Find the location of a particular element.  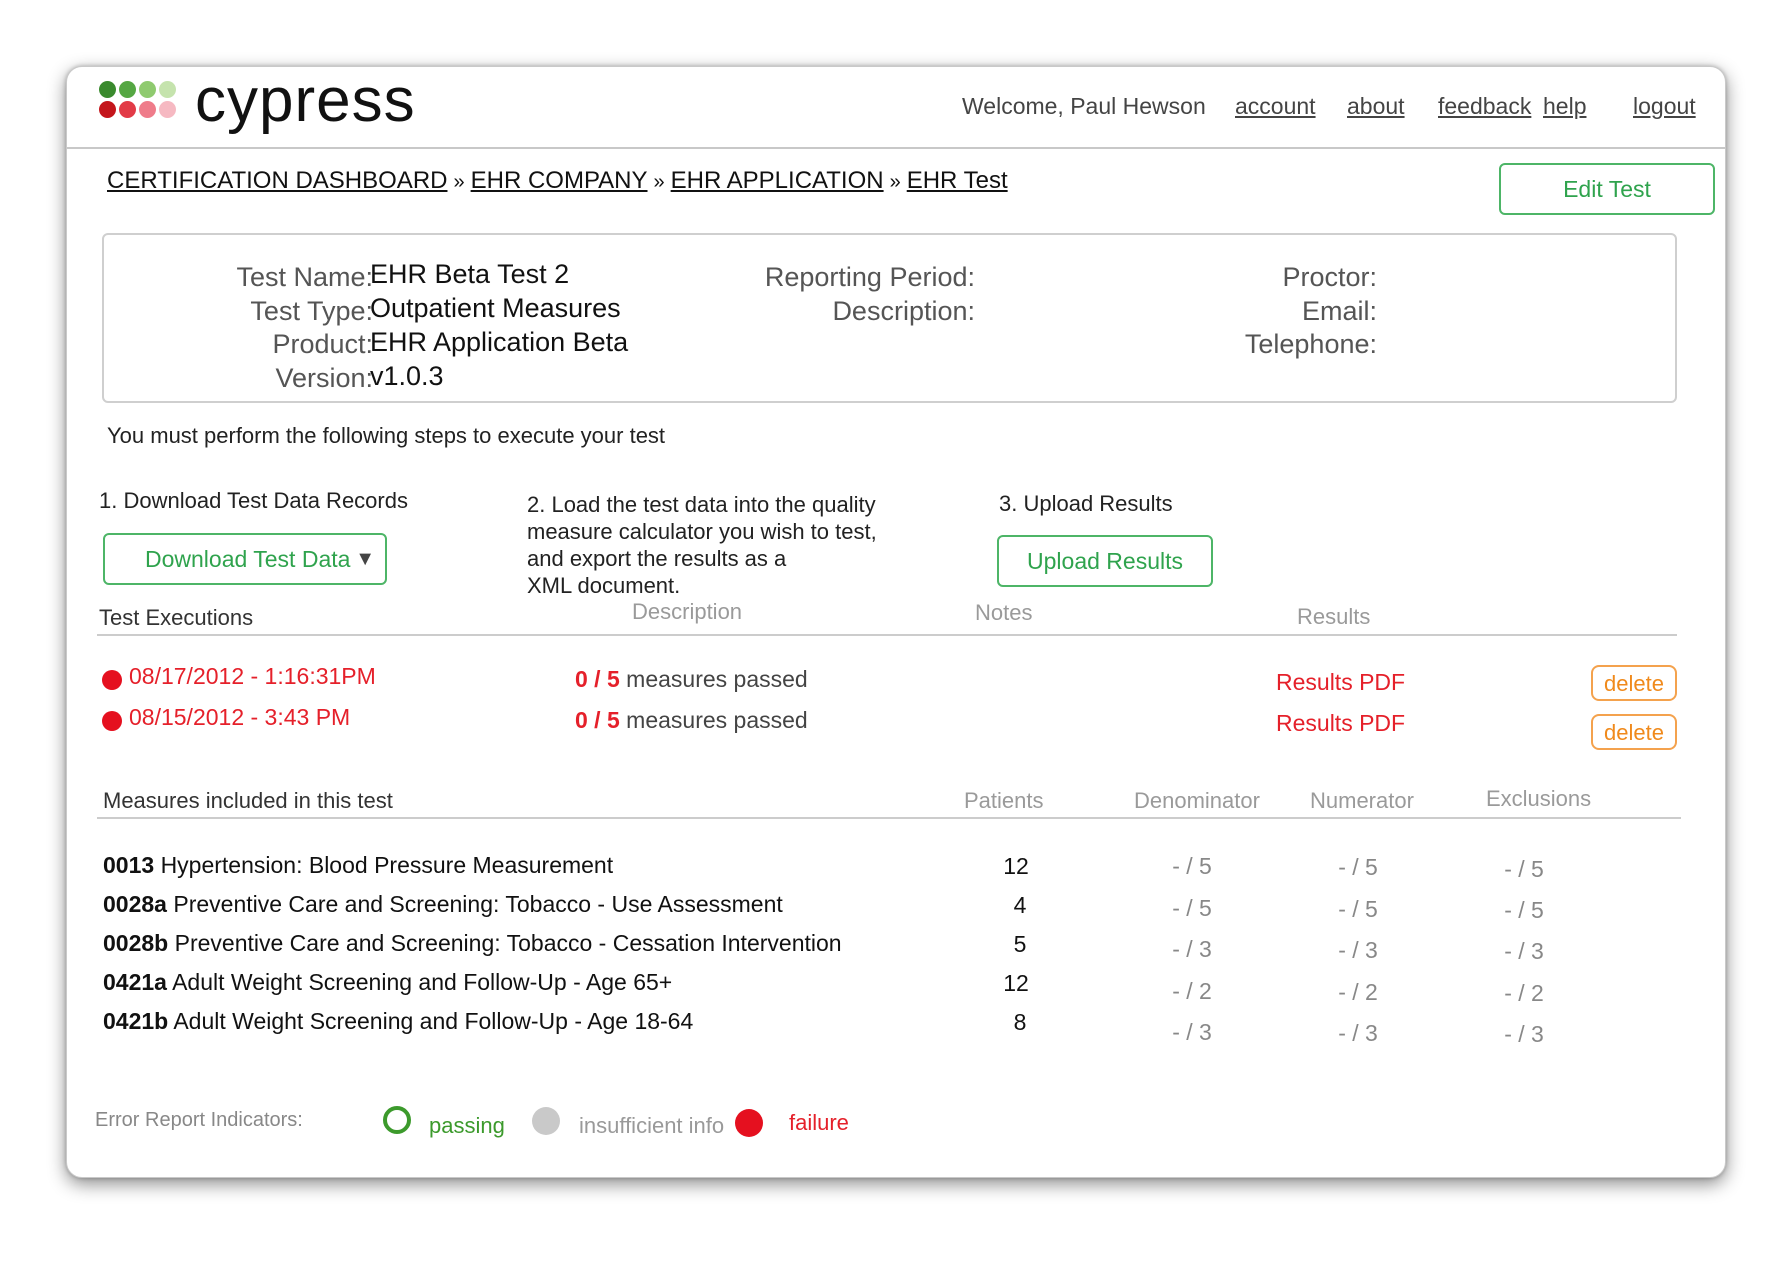

execution-date: 08/17/2012 - 1:16:31PM is located at coordinates (252, 676).